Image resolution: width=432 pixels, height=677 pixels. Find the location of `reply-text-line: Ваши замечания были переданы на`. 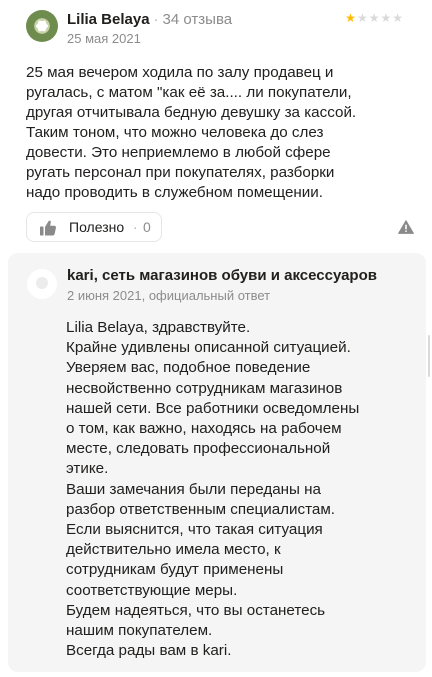

reply-text-line: Ваши замечания были переданы на is located at coordinates (194, 489).